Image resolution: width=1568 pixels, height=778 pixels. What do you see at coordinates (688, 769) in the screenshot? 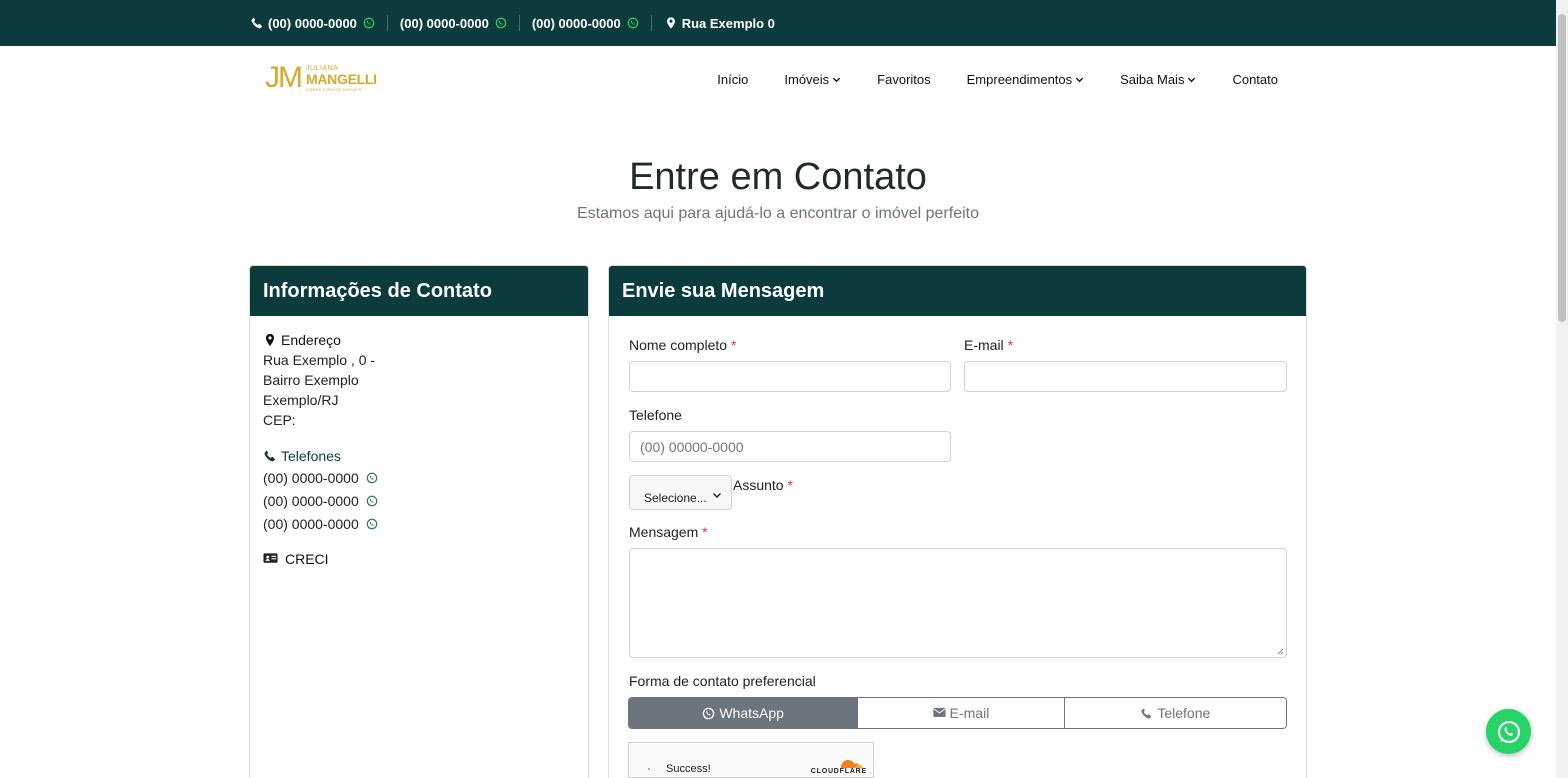
I see `captcha-status-text: Success!` at bounding box center [688, 769].